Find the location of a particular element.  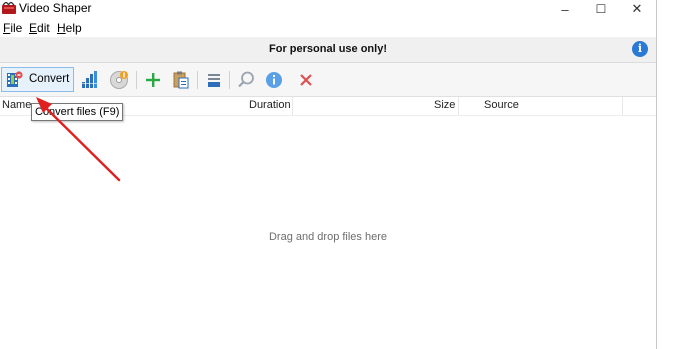

close-button: ✕ is located at coordinates (637, 9).